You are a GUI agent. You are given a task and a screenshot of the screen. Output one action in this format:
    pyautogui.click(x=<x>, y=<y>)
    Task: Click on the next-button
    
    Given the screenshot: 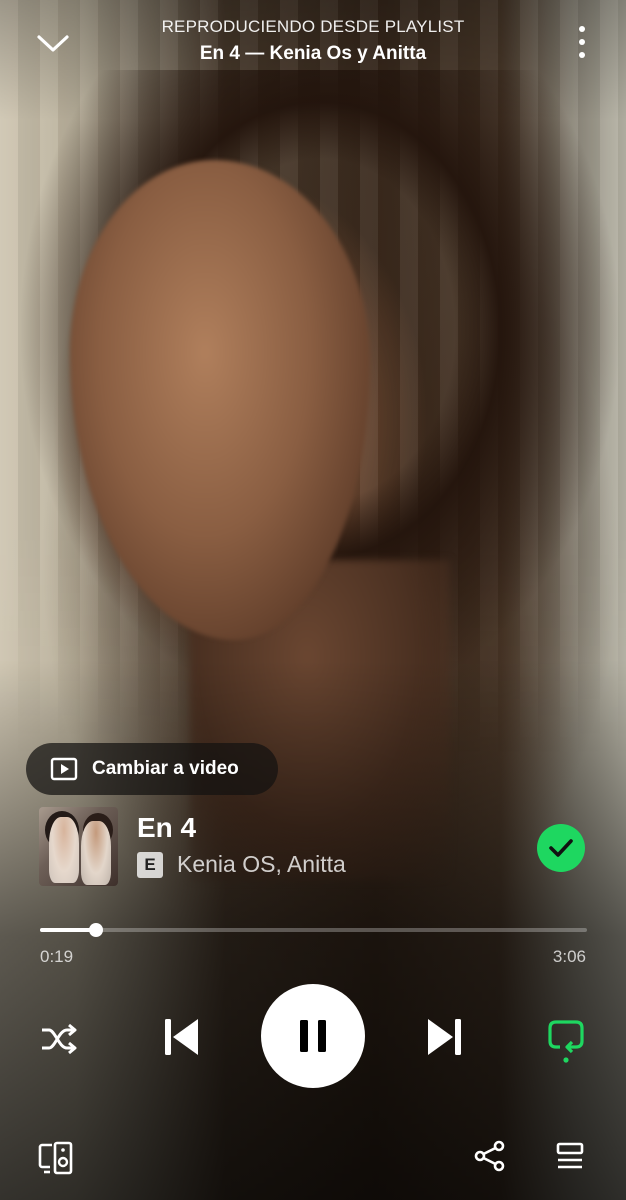 What is the action you would take?
    pyautogui.click(x=445, y=1037)
    